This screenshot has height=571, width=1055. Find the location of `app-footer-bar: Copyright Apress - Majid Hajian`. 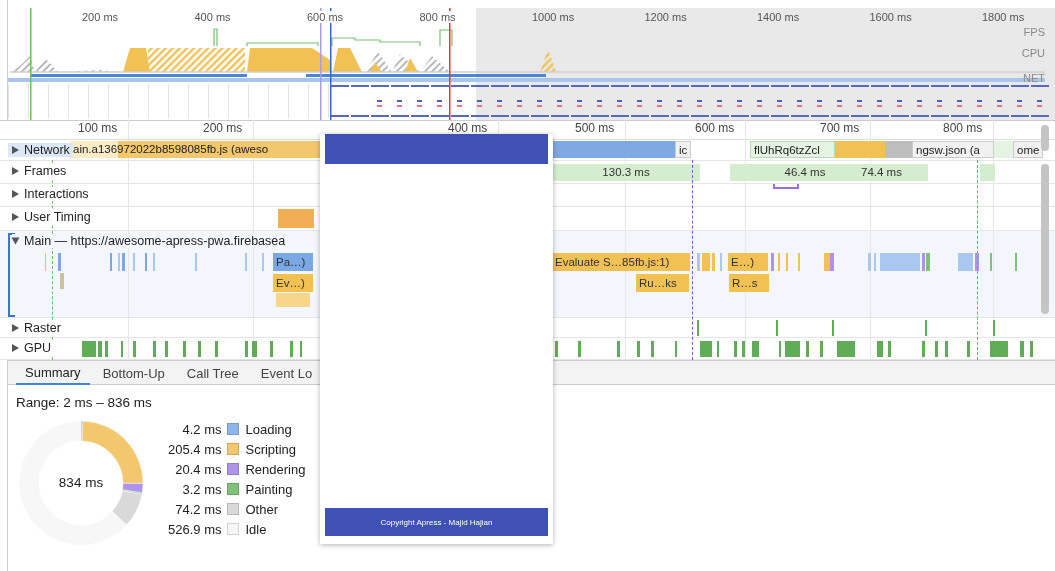

app-footer-bar: Copyright Apress - Majid Hajian is located at coordinates (436, 522).